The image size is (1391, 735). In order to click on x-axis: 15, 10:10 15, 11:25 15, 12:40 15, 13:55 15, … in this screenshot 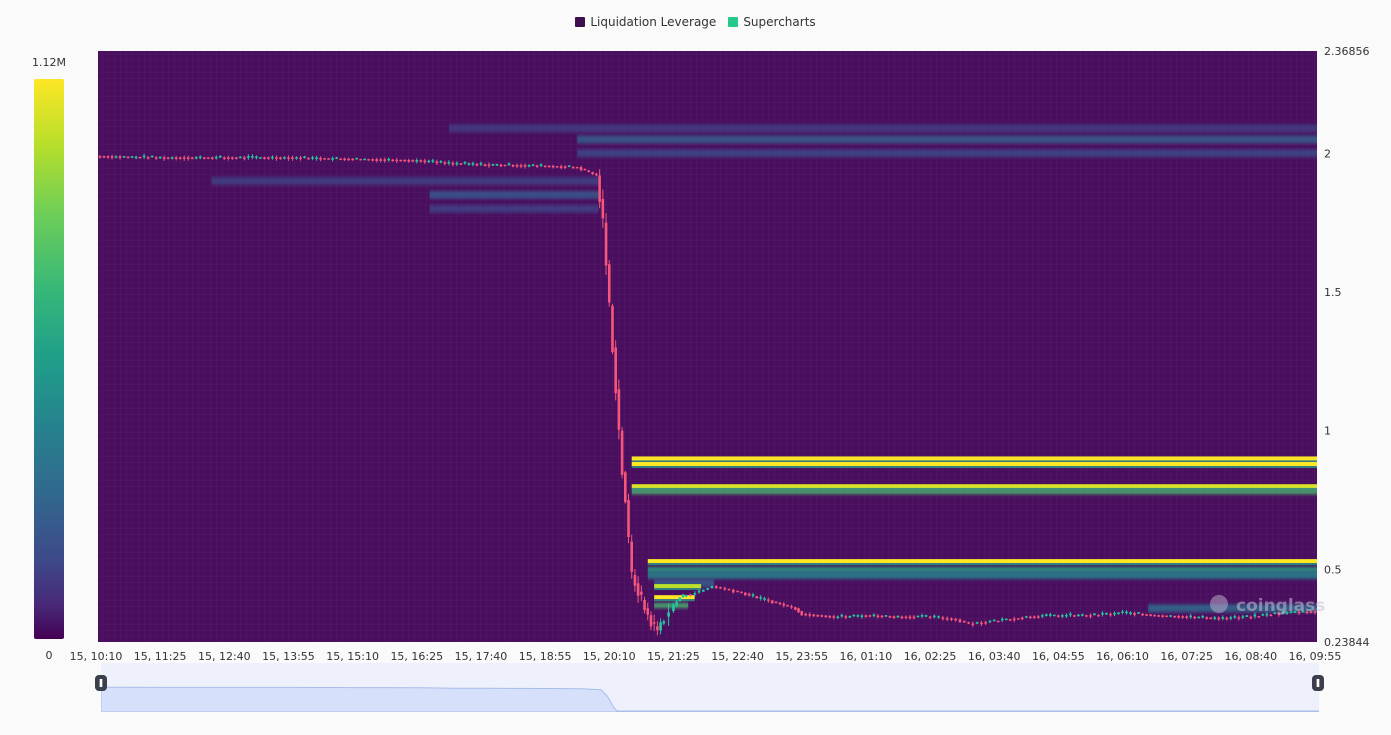, I will do `click(706, 656)`.